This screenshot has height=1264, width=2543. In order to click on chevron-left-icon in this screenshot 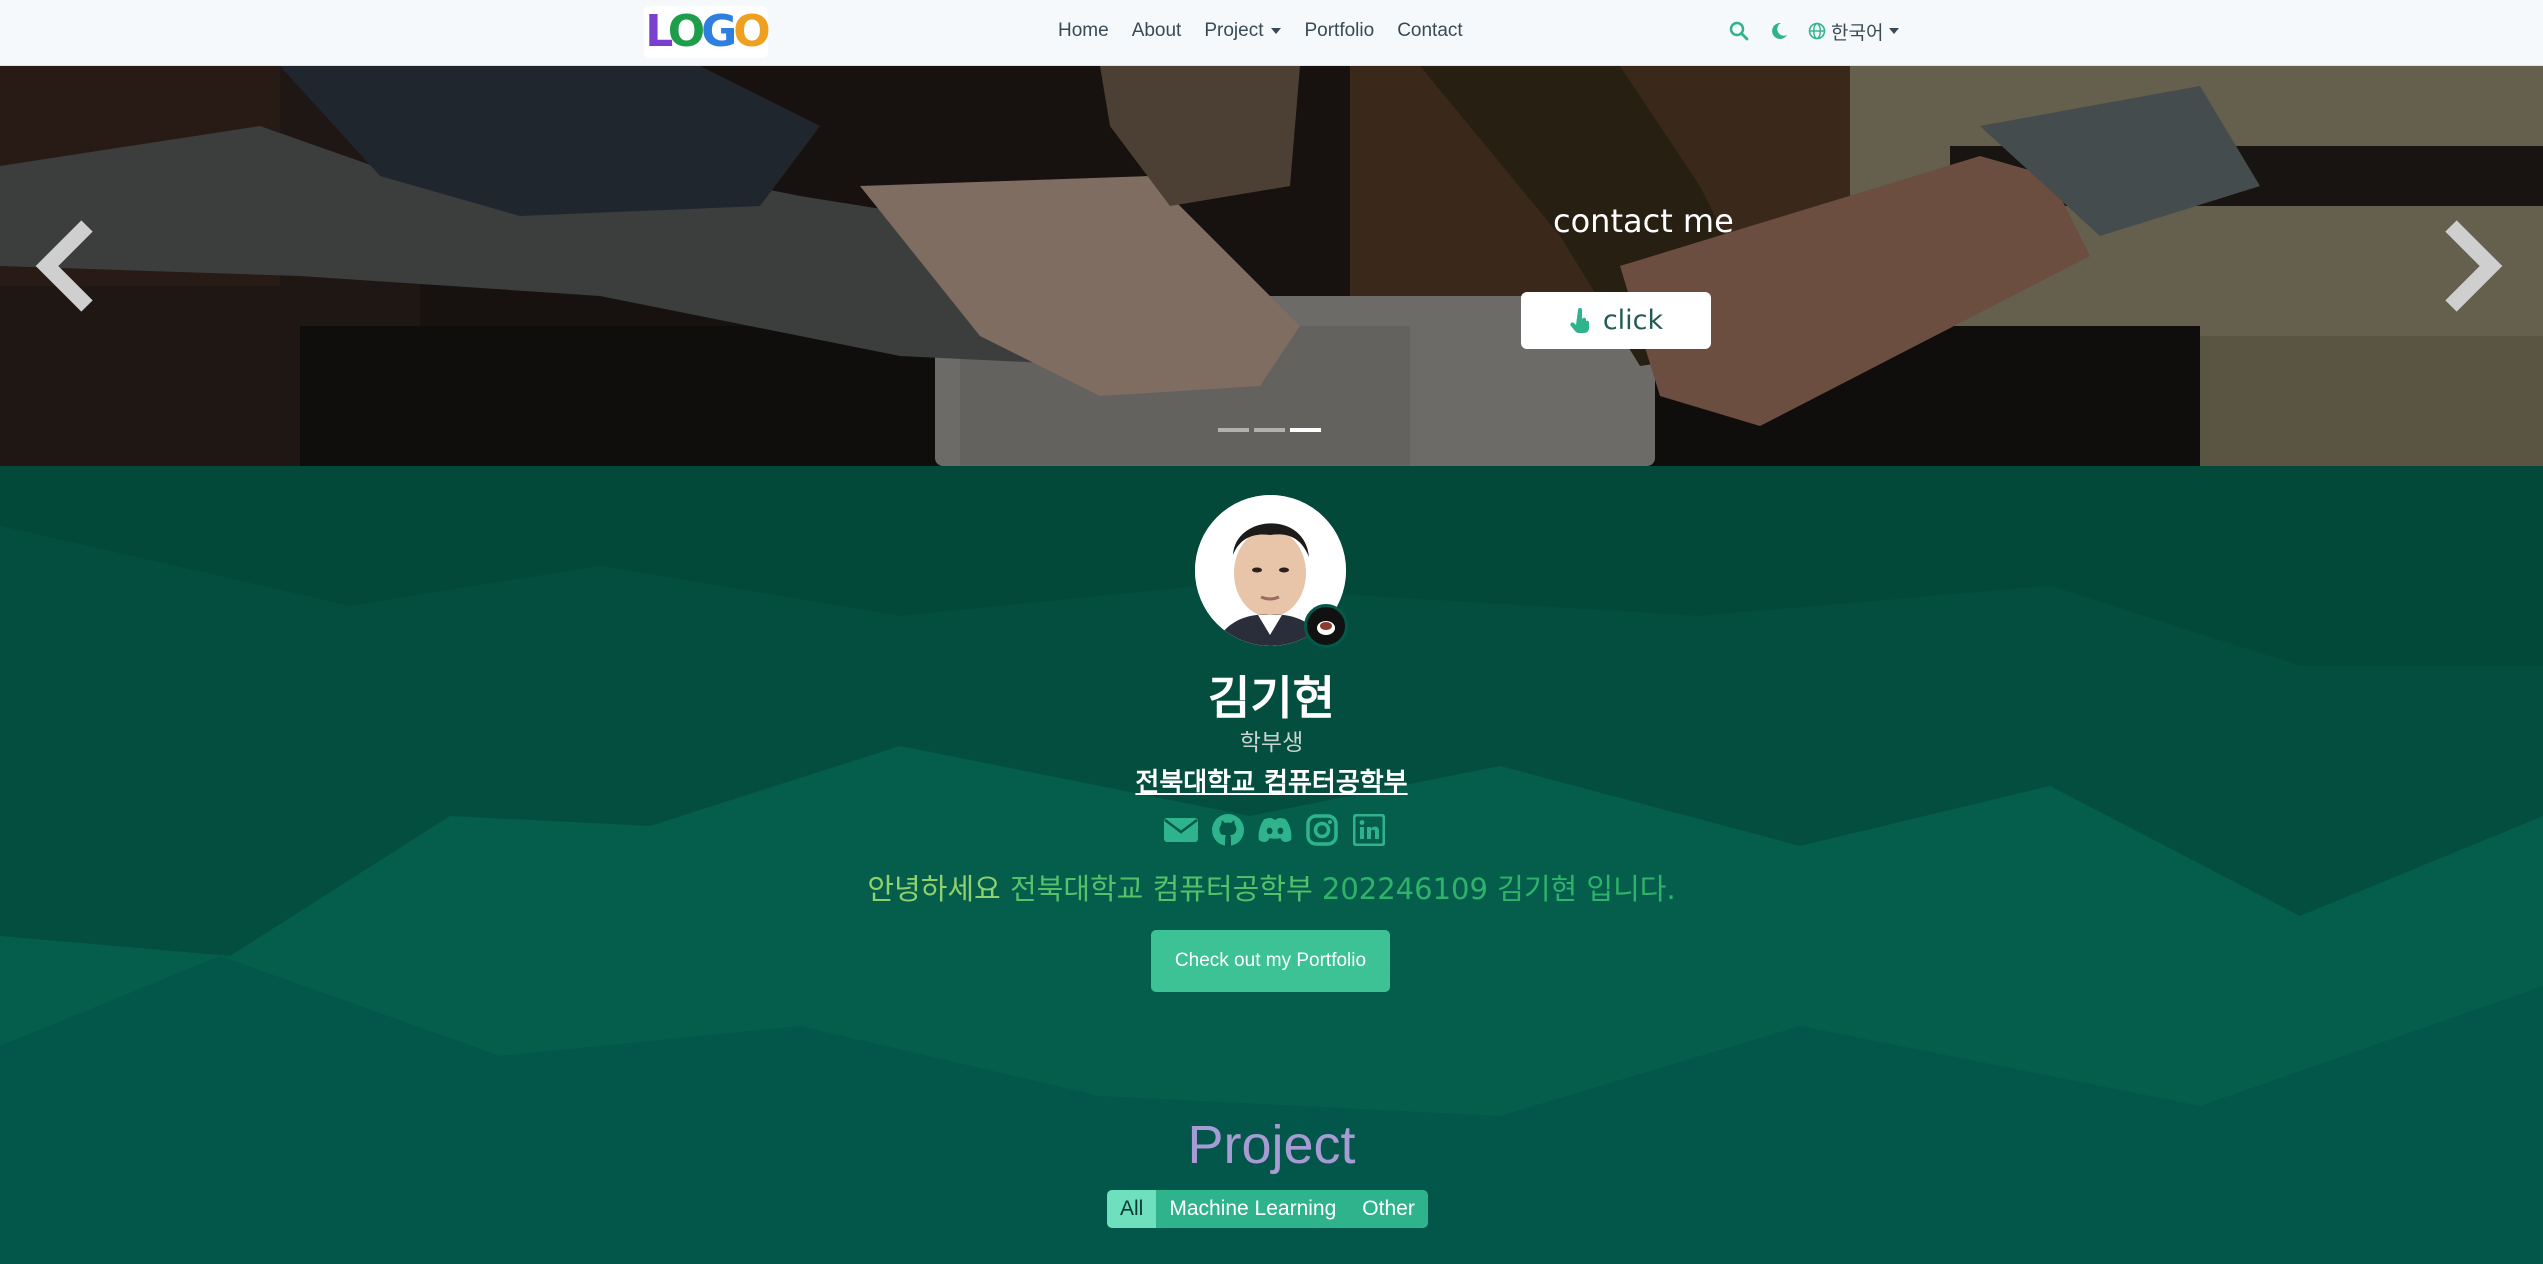, I will do `click(64, 266)`.